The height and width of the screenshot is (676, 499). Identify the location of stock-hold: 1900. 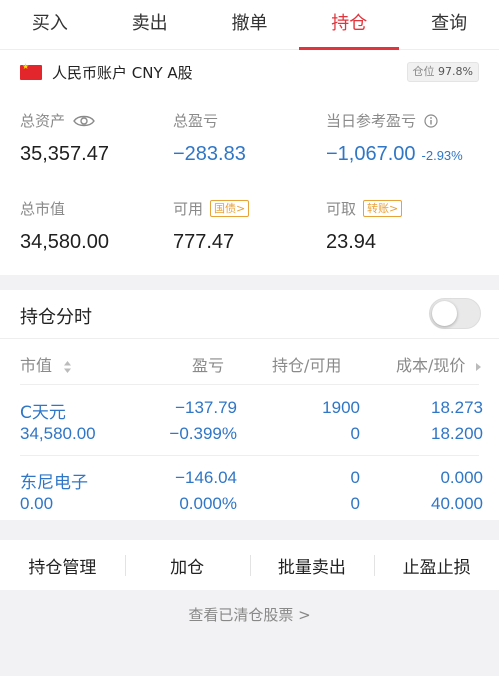
(341, 407).